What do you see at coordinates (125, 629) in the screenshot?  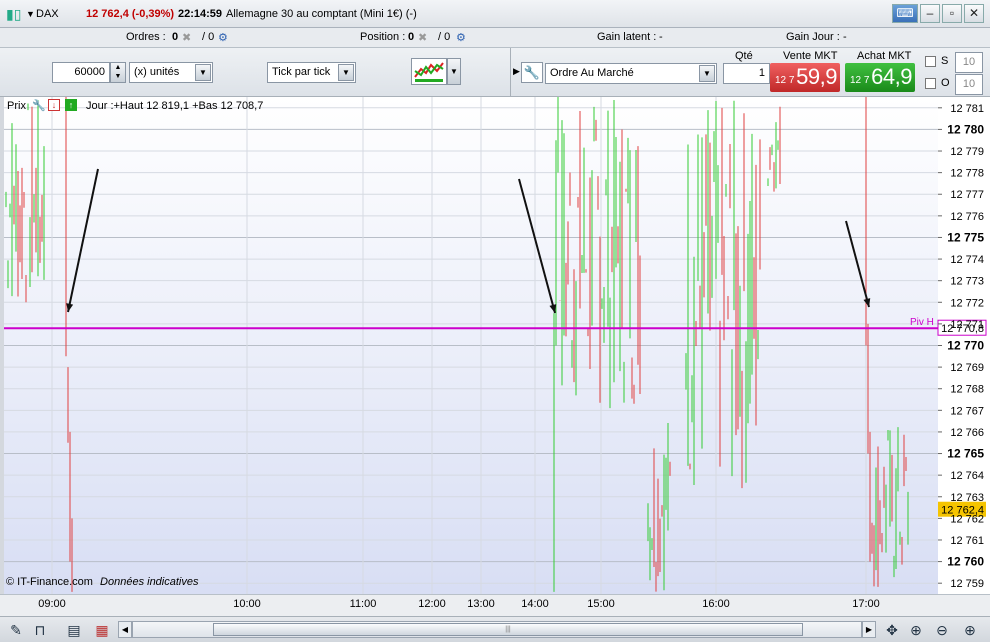 I see `scroll-left-button: ◀` at bounding box center [125, 629].